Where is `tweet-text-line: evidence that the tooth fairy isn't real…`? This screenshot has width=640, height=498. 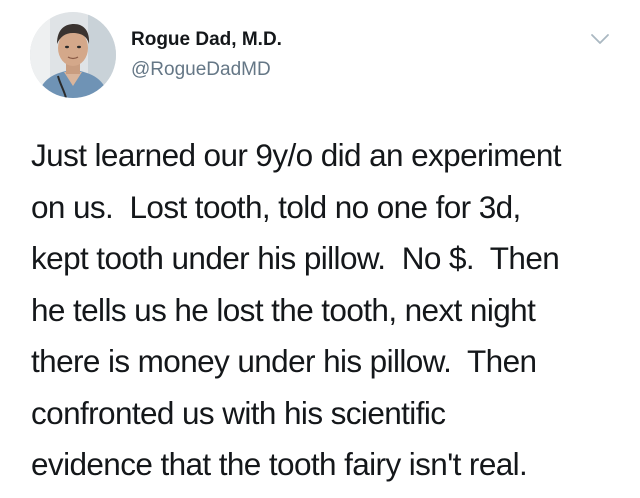
tweet-text-line: evidence that the tooth fairy isn't real… is located at coordinates (279, 464).